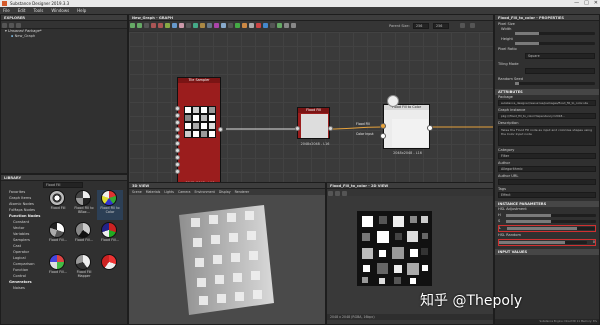 Image resolution: width=600 pixels, height=325 pixels. I want to click on random-seed-slider, so click(555, 83).